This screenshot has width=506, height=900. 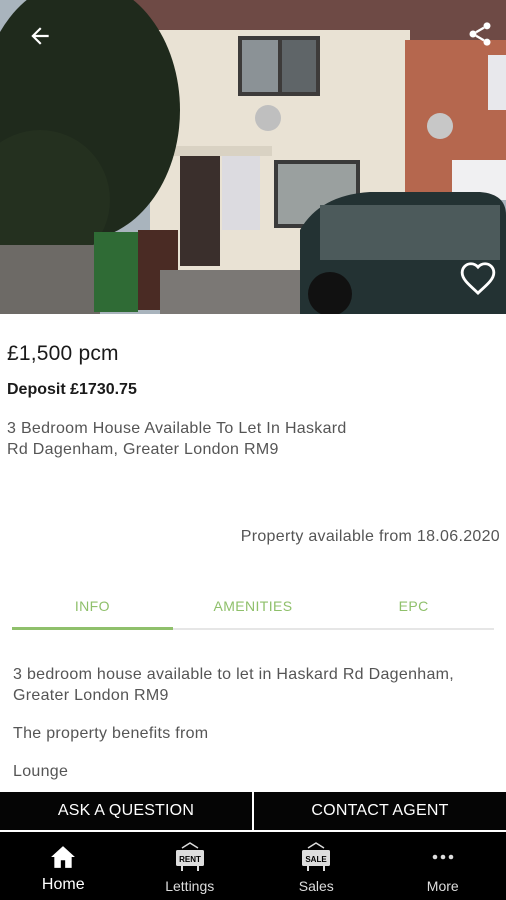 What do you see at coordinates (72, 389) in the screenshot?
I see `listing-deposit: Deposit £1730.75` at bounding box center [72, 389].